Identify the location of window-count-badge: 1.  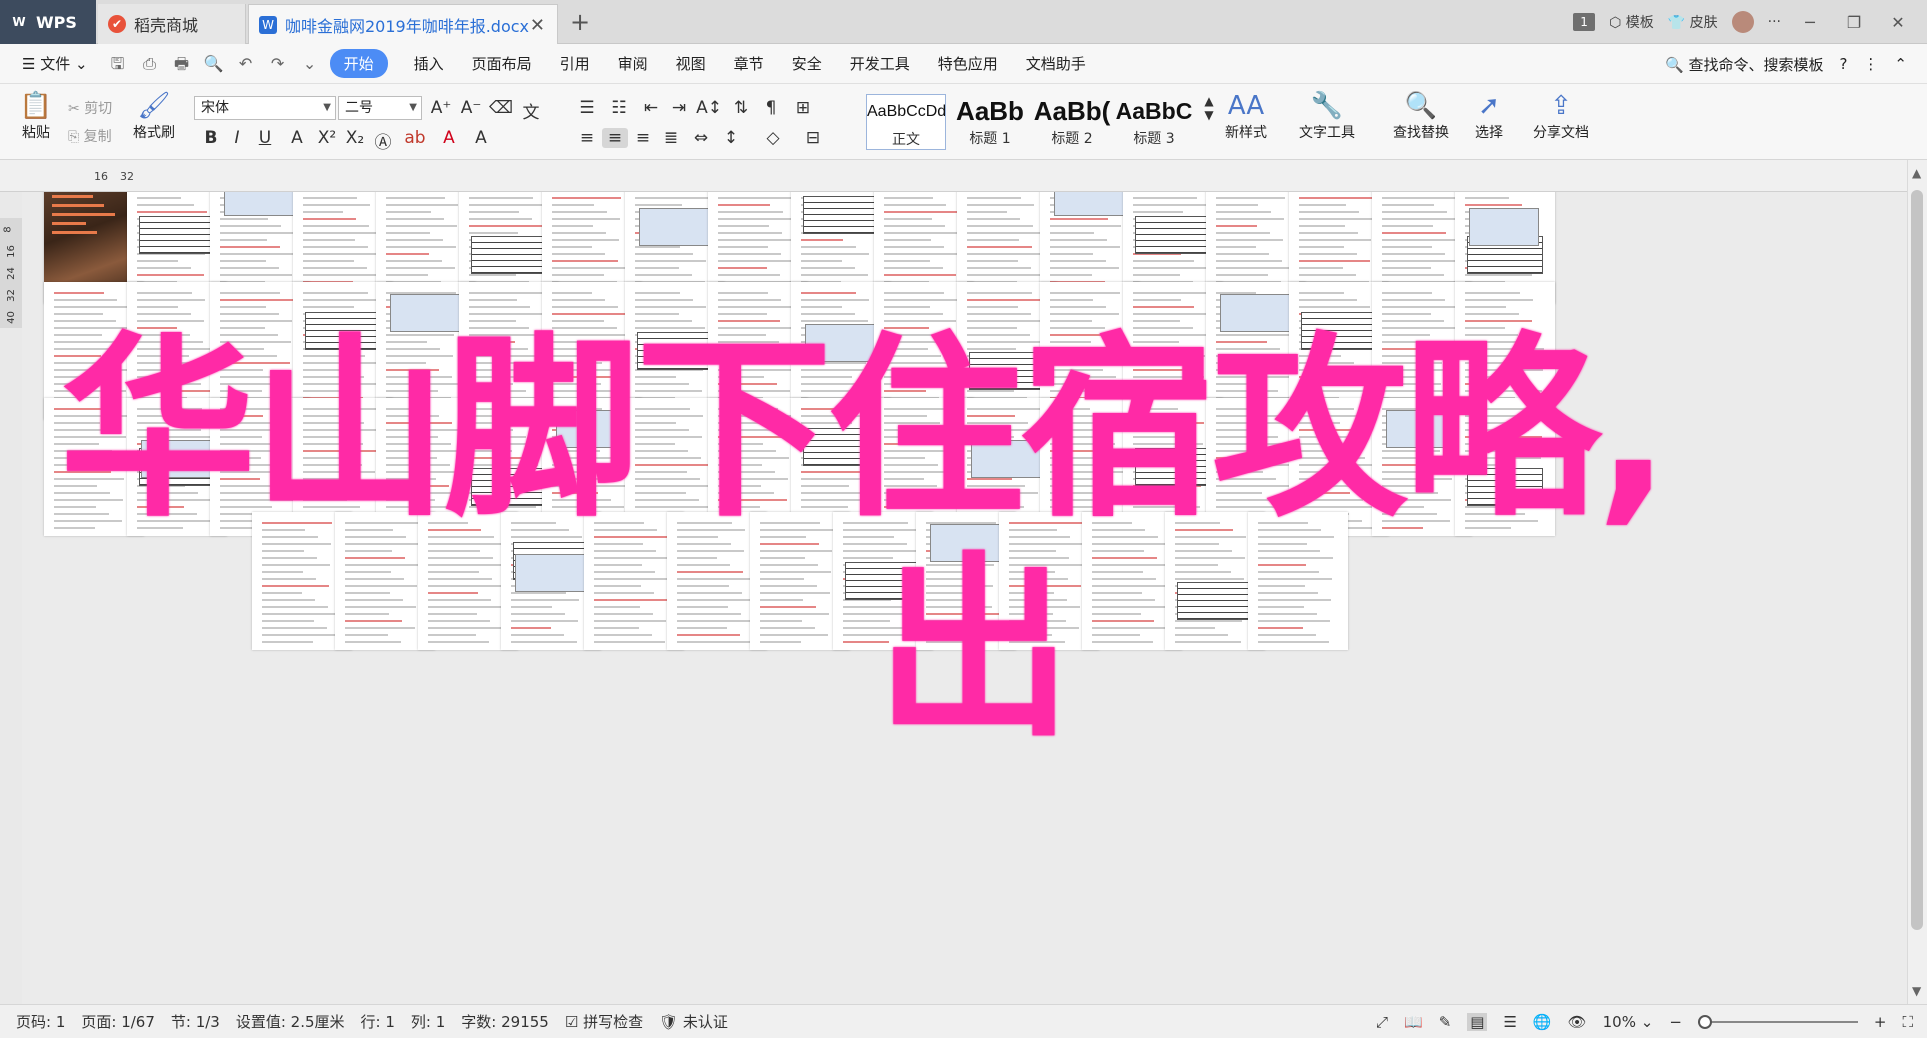
(1584, 22).